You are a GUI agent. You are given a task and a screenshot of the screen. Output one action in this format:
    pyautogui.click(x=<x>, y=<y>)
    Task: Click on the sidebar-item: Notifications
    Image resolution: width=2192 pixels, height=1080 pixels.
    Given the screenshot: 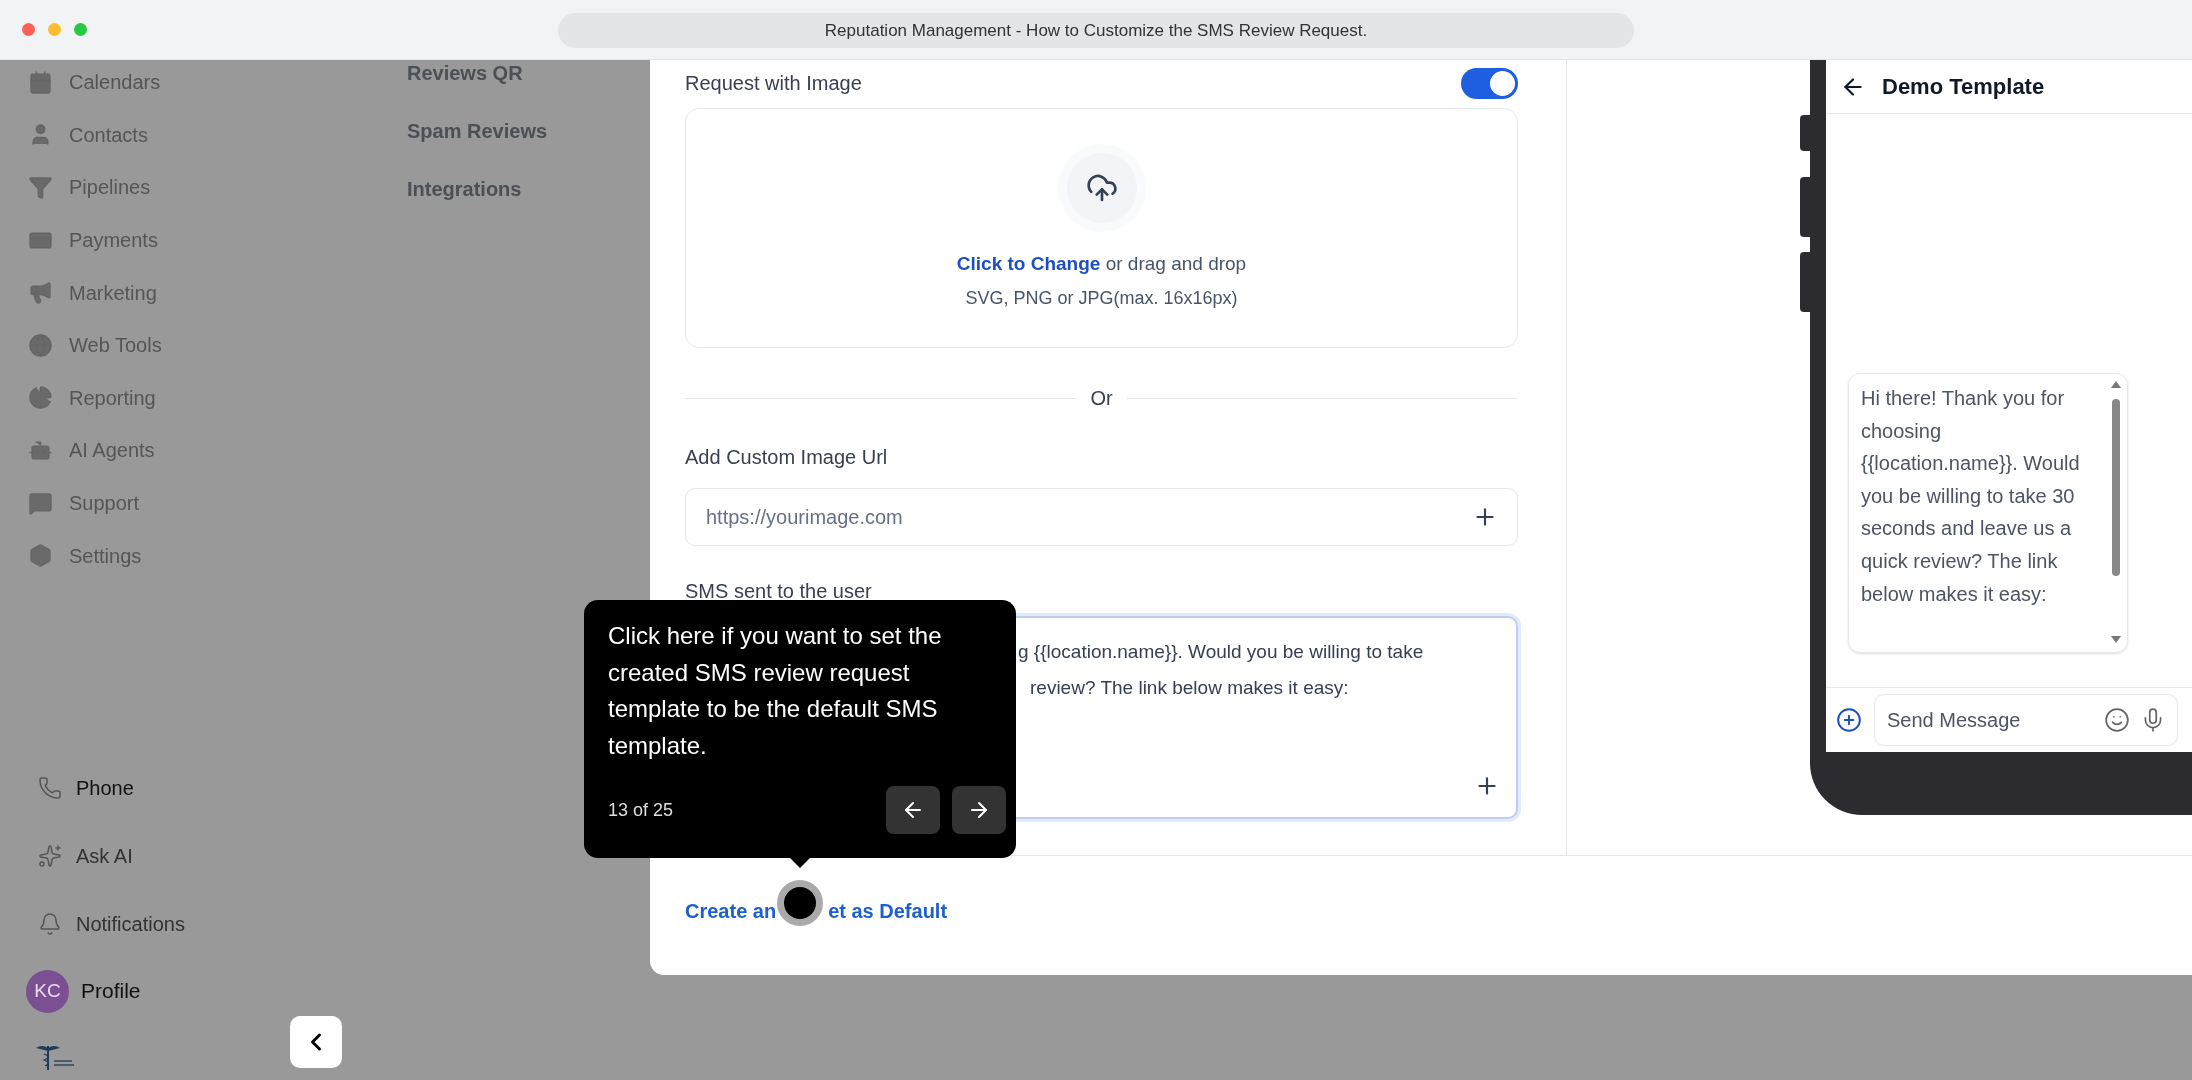 What is the action you would take?
    pyautogui.click(x=200, y=924)
    